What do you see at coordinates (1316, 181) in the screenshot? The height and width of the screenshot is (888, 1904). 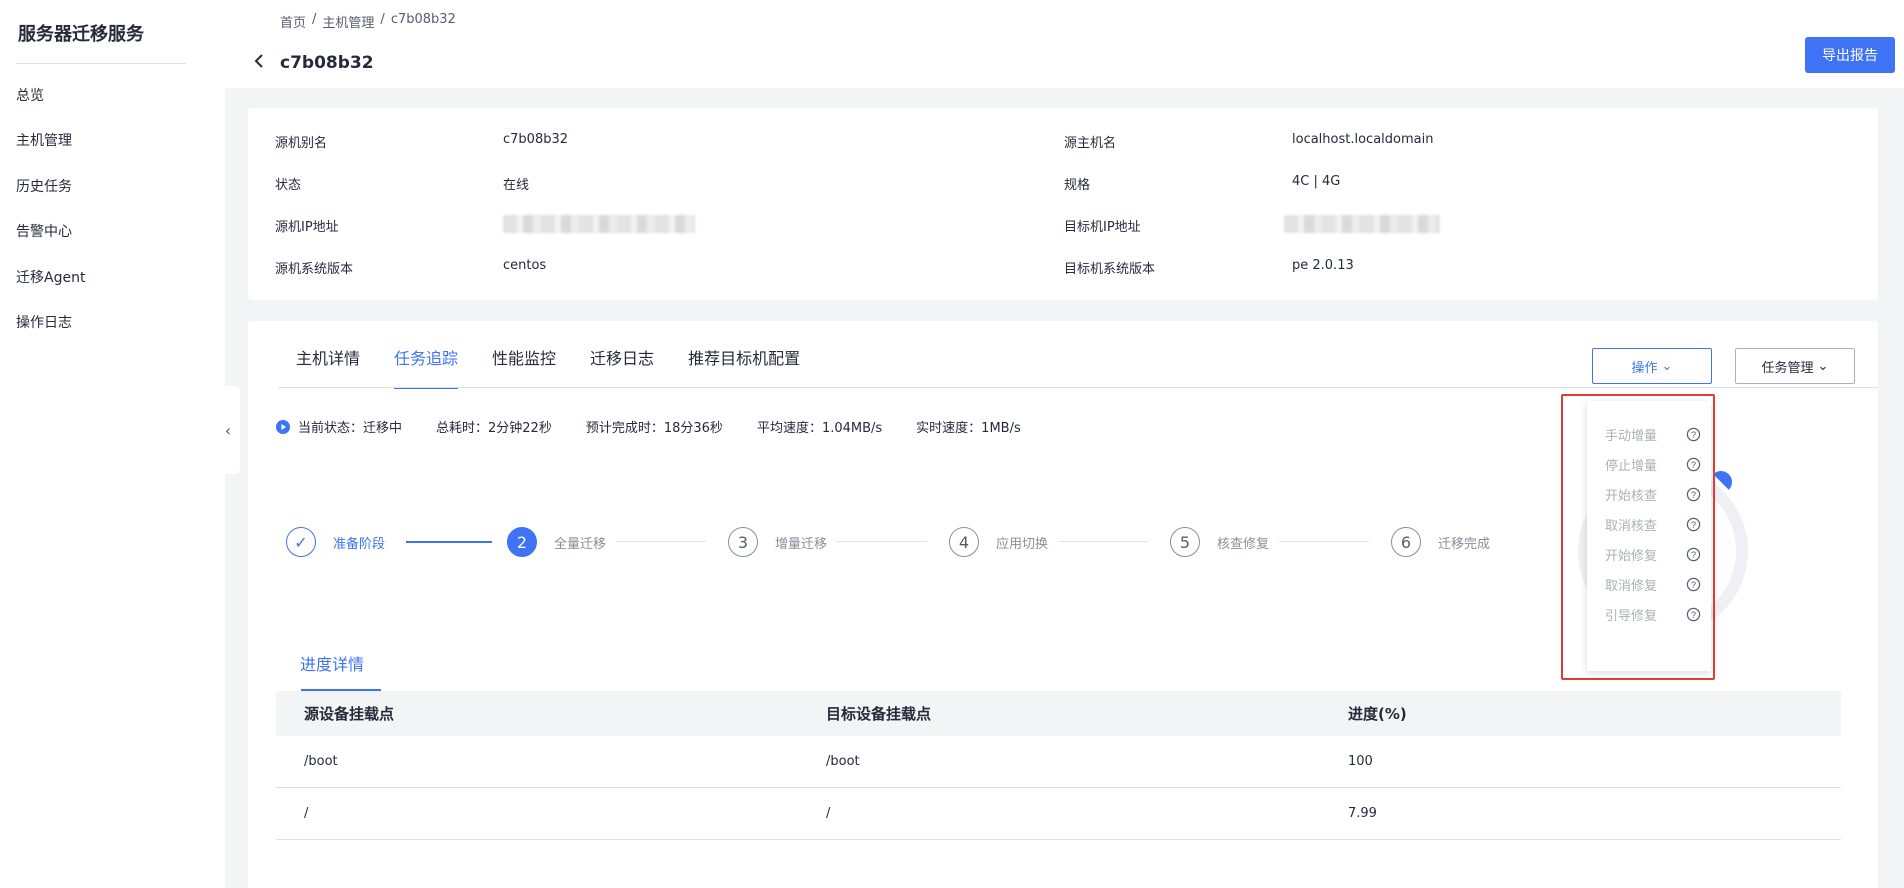 I see `spec-value: 4C | 4G` at bounding box center [1316, 181].